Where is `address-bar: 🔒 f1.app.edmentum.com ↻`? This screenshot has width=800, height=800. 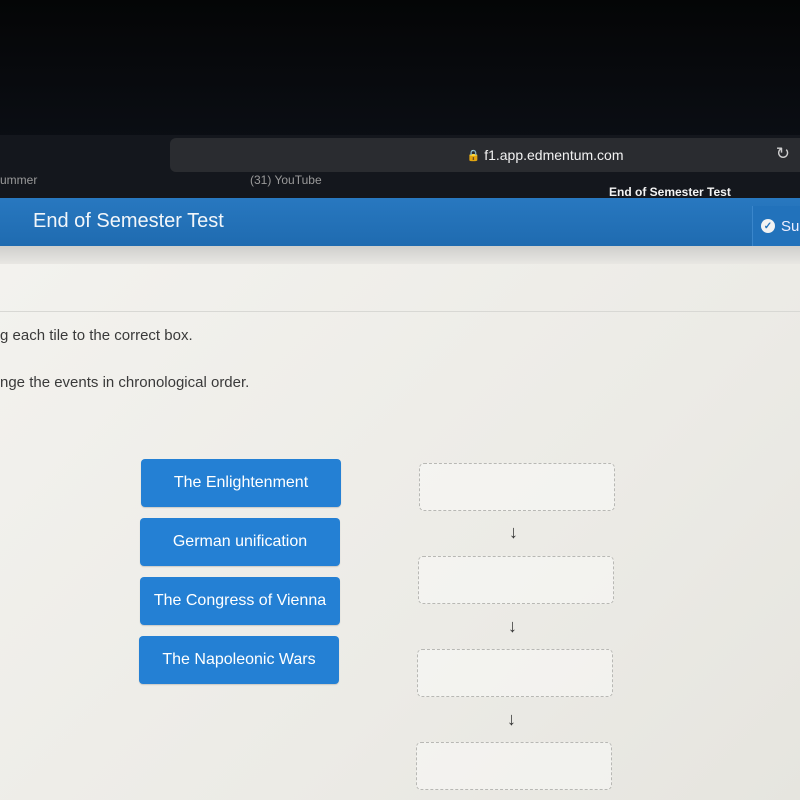 address-bar: 🔒 f1.app.edmentum.com ↻ is located at coordinates (485, 155).